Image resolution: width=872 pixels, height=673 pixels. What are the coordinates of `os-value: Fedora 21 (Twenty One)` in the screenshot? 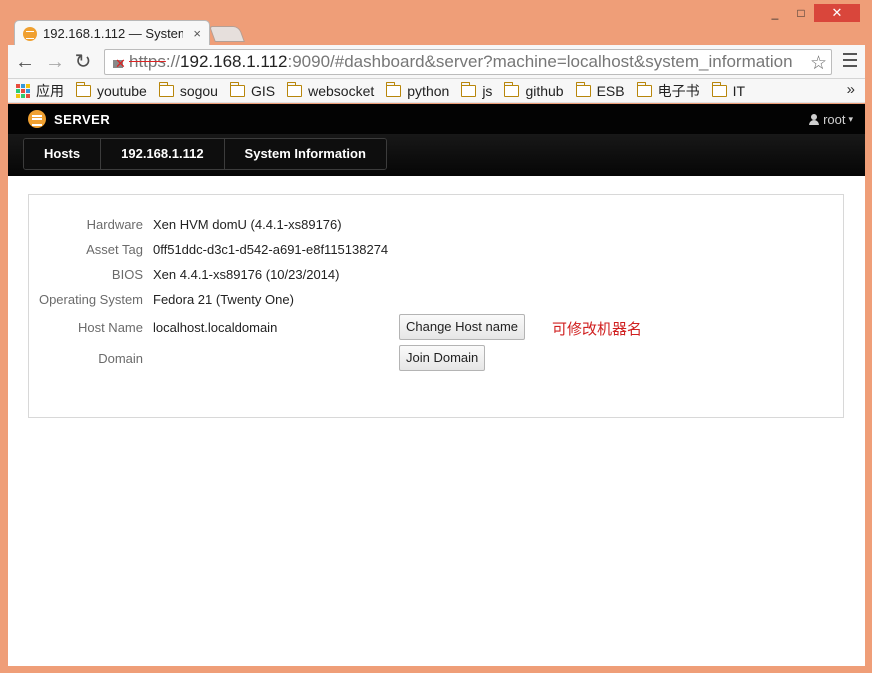 It's located at (223, 299).